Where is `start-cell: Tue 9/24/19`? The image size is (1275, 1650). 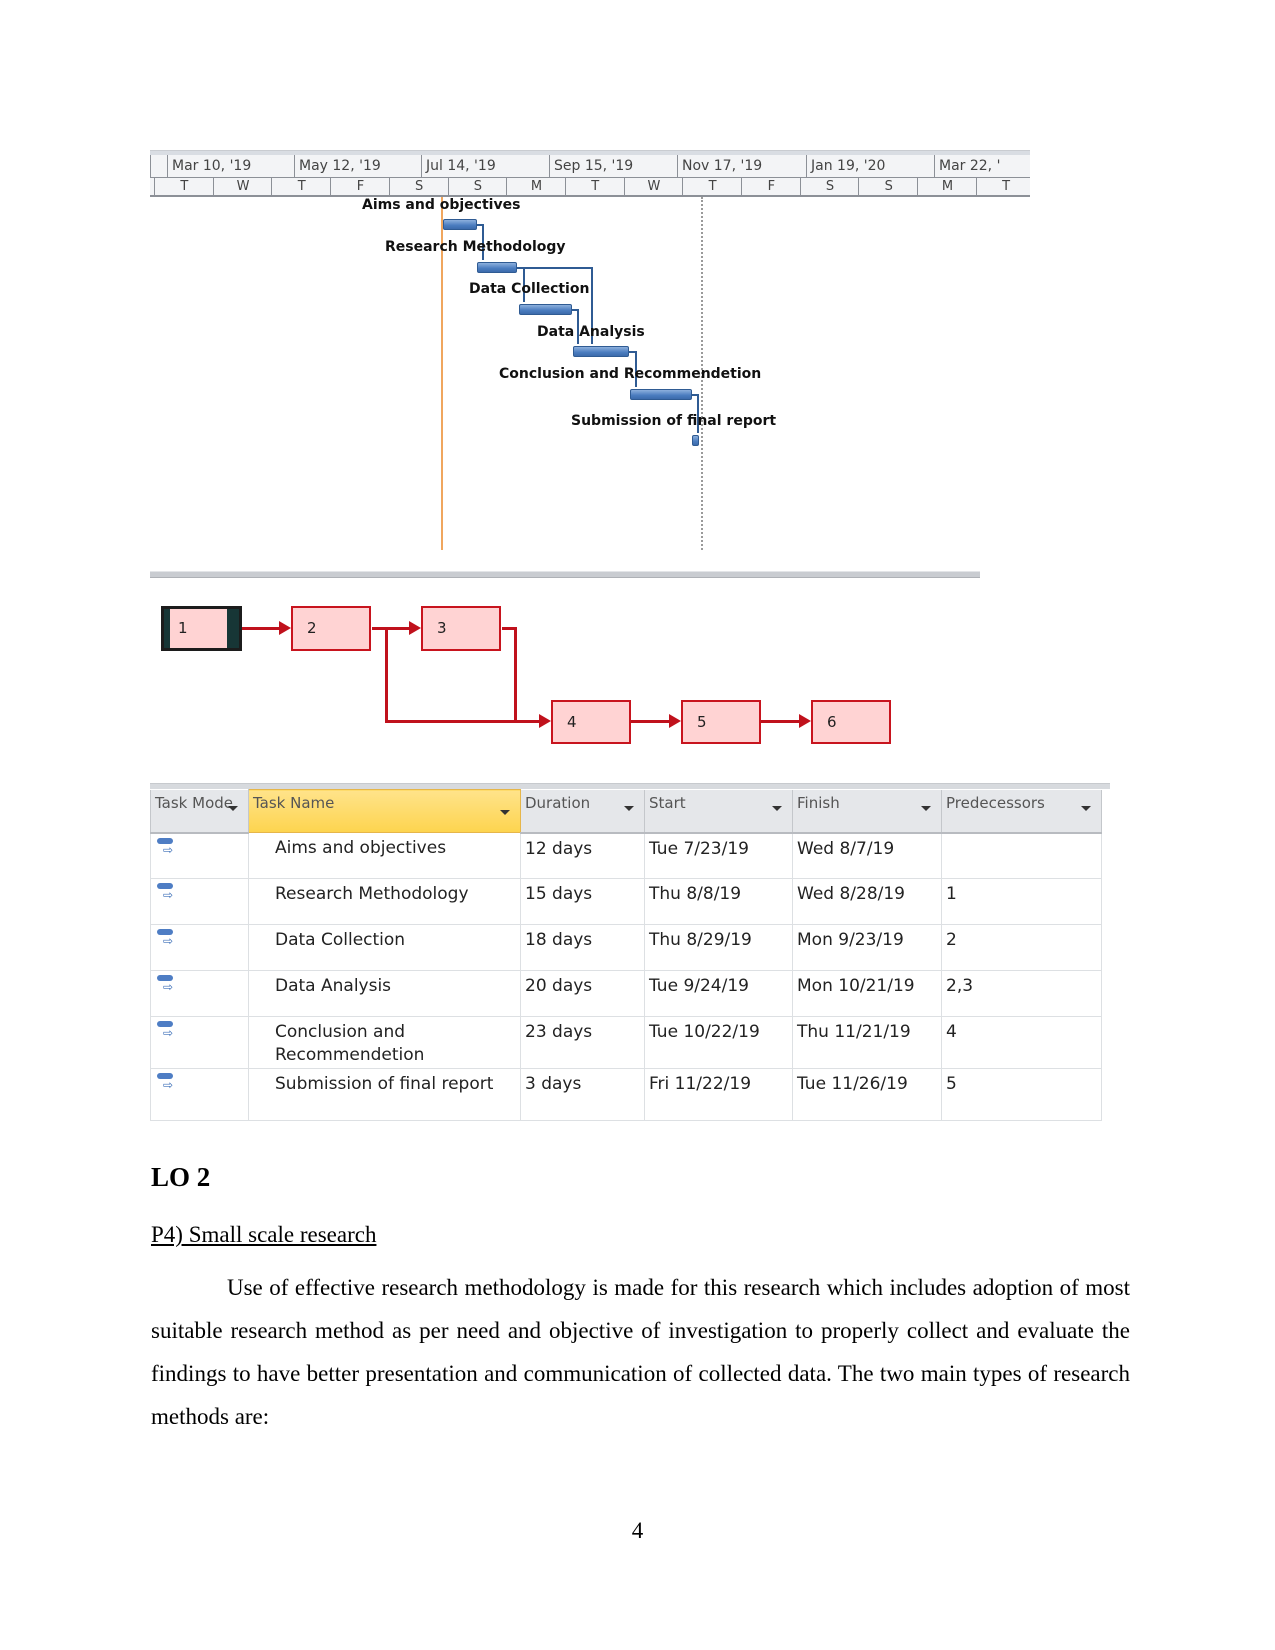
start-cell: Tue 9/24/19 is located at coordinates (718, 993).